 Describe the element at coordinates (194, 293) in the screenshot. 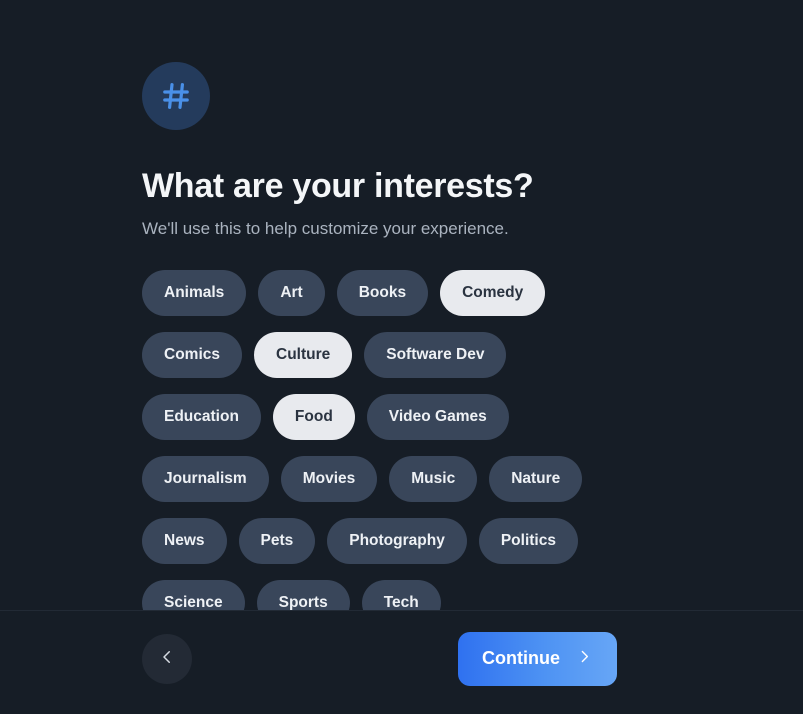

I see `interest-chip: Animals` at that location.